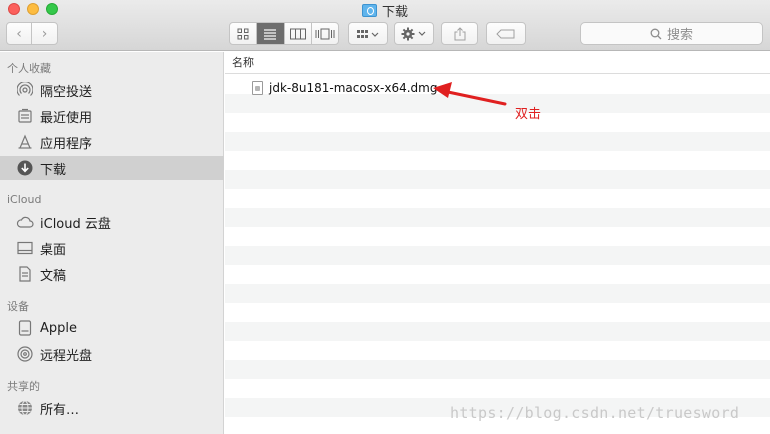 Image resolution: width=770 pixels, height=434 pixels. Describe the element at coordinates (66, 356) in the screenshot. I see `sidebar-item-label: 远程光盘` at that location.